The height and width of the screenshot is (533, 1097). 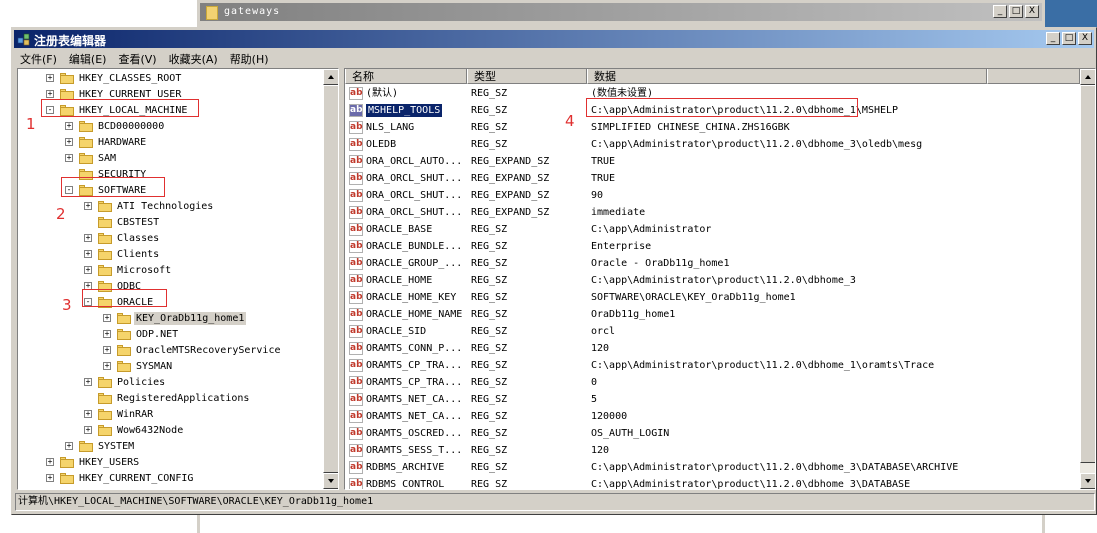 What do you see at coordinates (122, 142) in the screenshot?
I see `tree-node-label: HARDWARE` at bounding box center [122, 142].